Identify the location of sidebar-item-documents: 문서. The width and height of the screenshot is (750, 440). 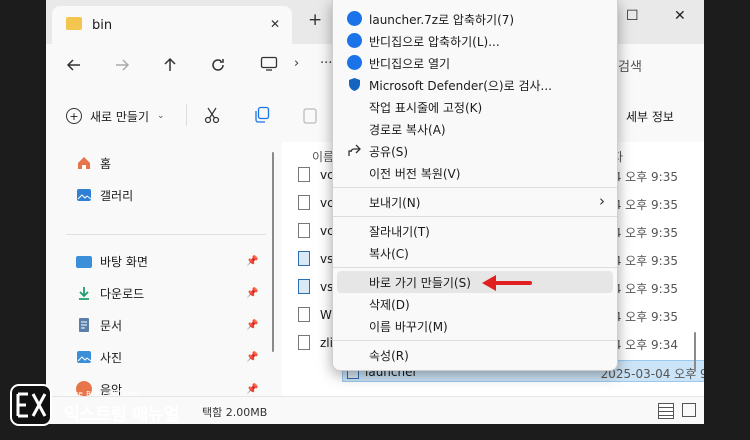
(99, 325).